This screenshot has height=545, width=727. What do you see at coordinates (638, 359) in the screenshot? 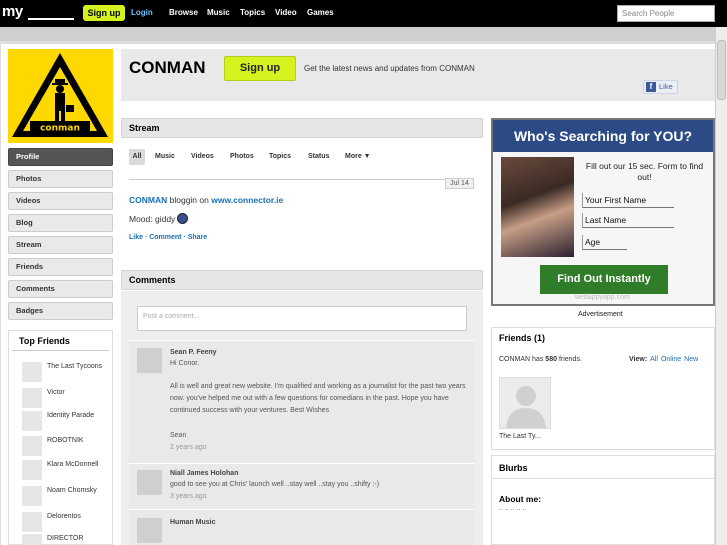
I see `view-label: View:` at bounding box center [638, 359].